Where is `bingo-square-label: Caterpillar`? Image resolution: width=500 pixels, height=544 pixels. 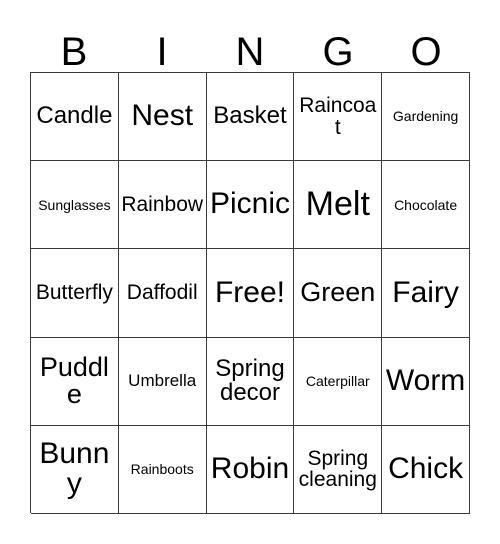
bingo-square-label: Caterpillar is located at coordinates (337, 381).